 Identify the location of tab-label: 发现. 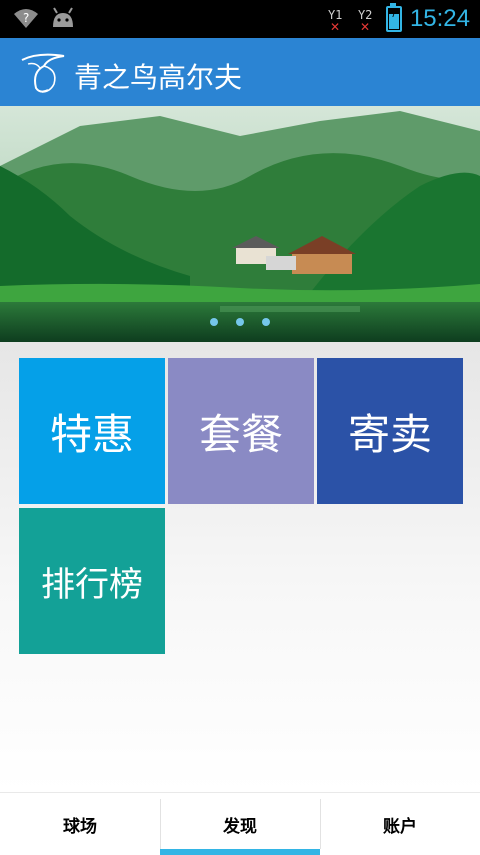
(240, 826).